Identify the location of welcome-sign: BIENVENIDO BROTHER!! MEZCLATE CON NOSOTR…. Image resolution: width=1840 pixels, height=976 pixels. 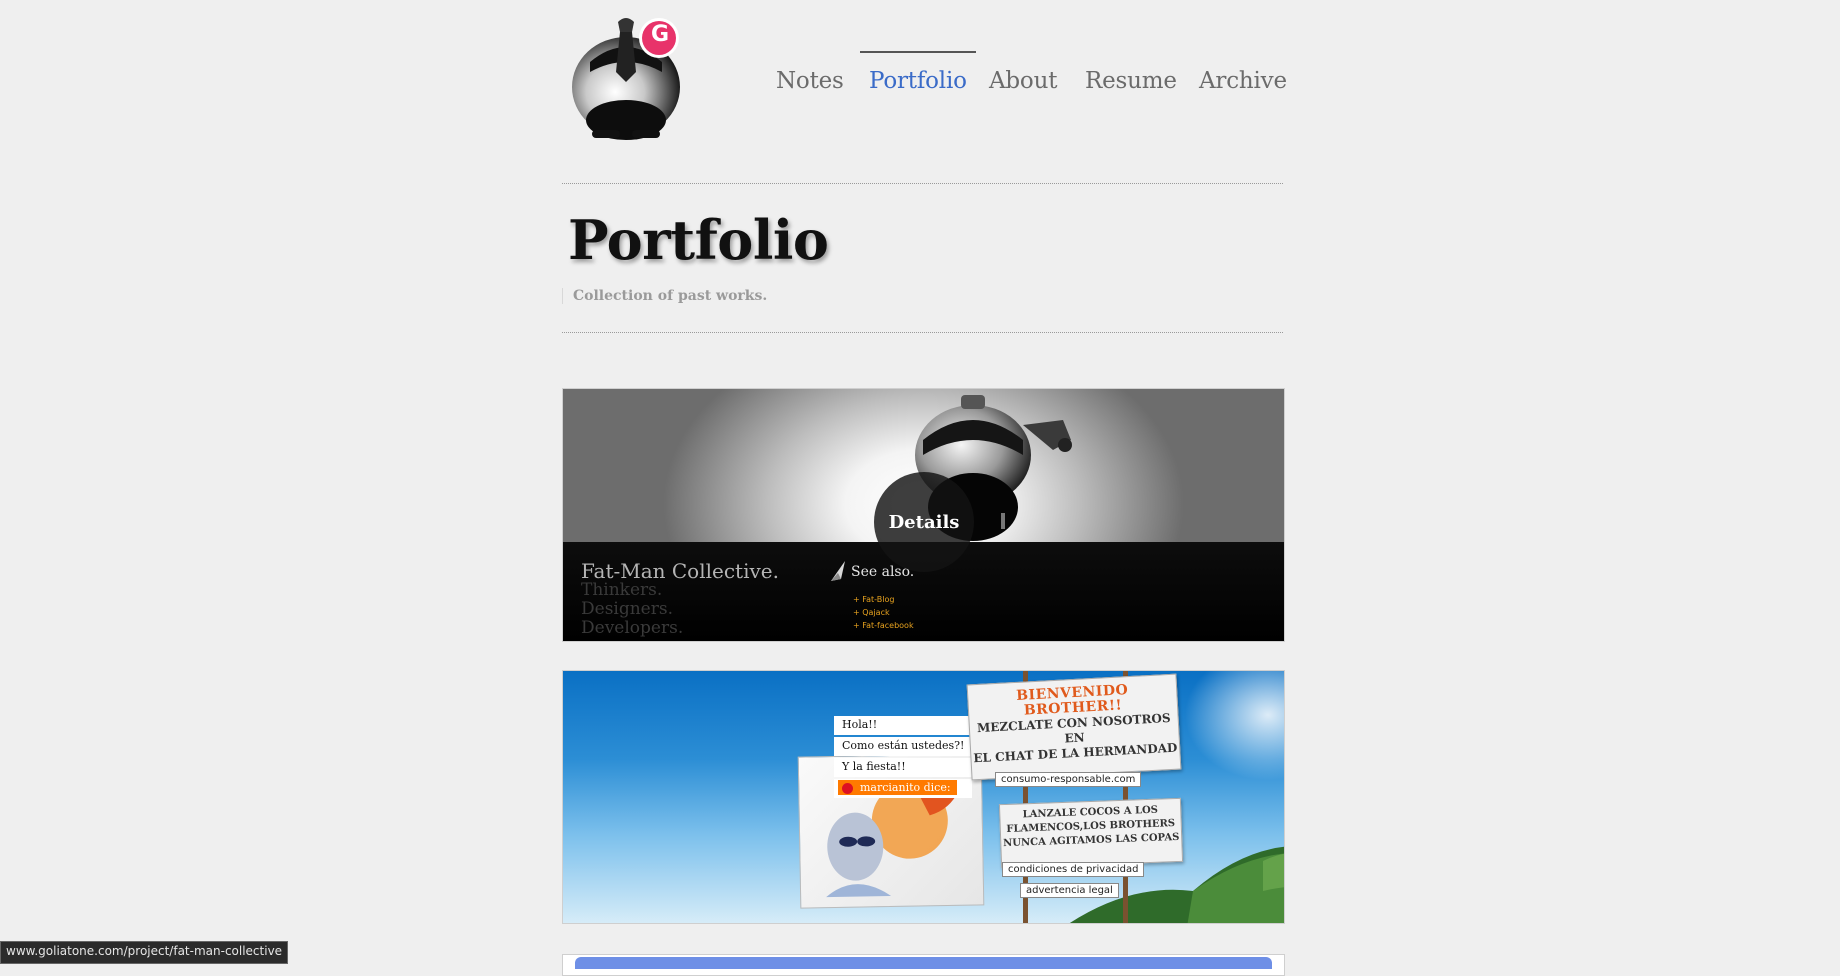
(1074, 727).